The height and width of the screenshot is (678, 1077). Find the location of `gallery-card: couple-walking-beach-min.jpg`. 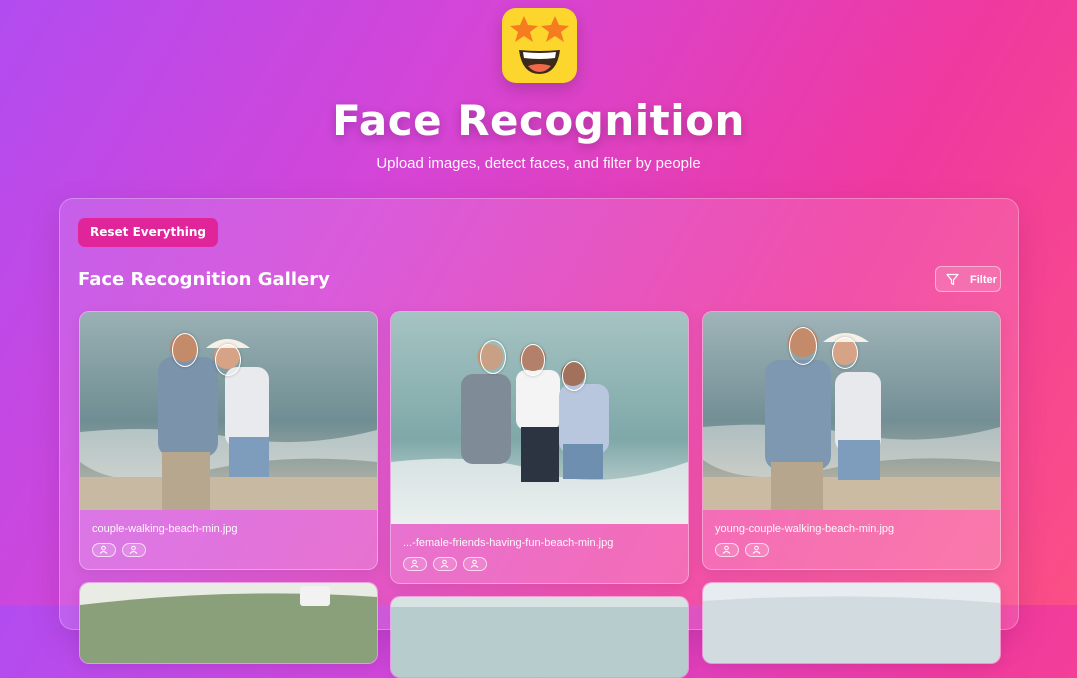

gallery-card: couple-walking-beach-min.jpg is located at coordinates (228, 440).